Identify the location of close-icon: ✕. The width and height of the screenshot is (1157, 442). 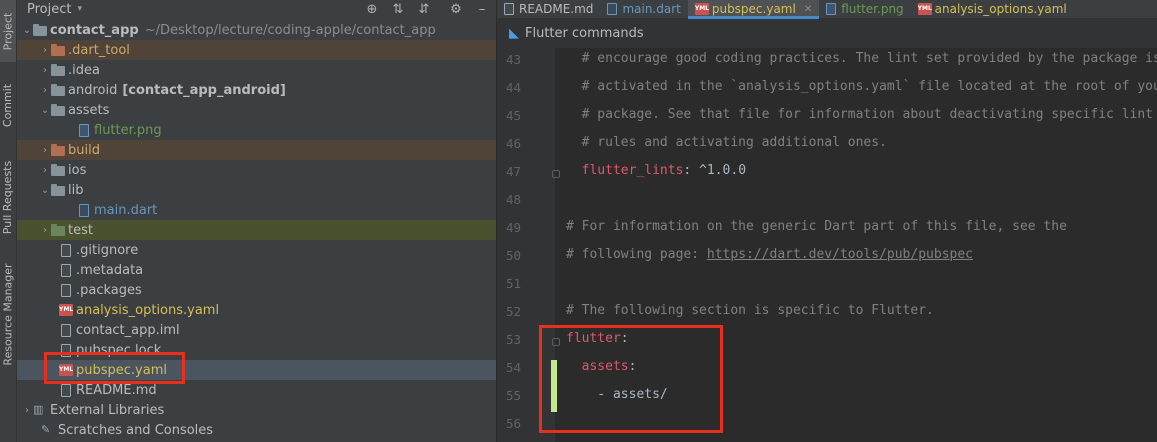
(808, 9).